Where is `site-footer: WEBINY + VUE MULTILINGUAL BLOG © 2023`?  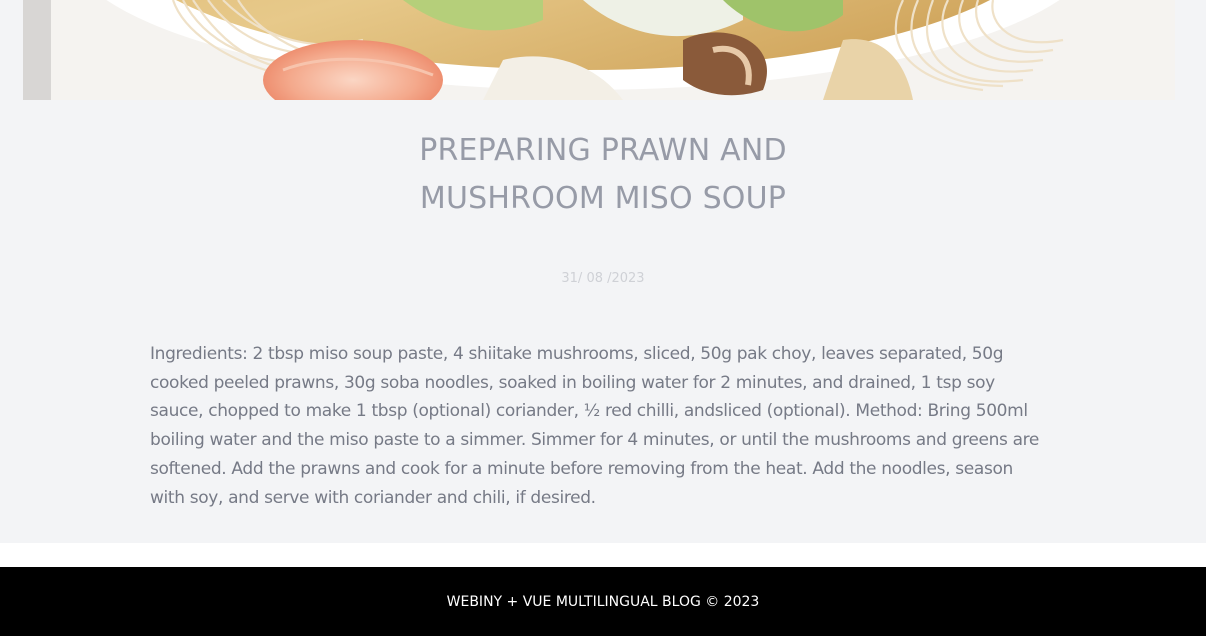
site-footer: WEBINY + VUE MULTILINGUAL BLOG © 2023 is located at coordinates (603, 601).